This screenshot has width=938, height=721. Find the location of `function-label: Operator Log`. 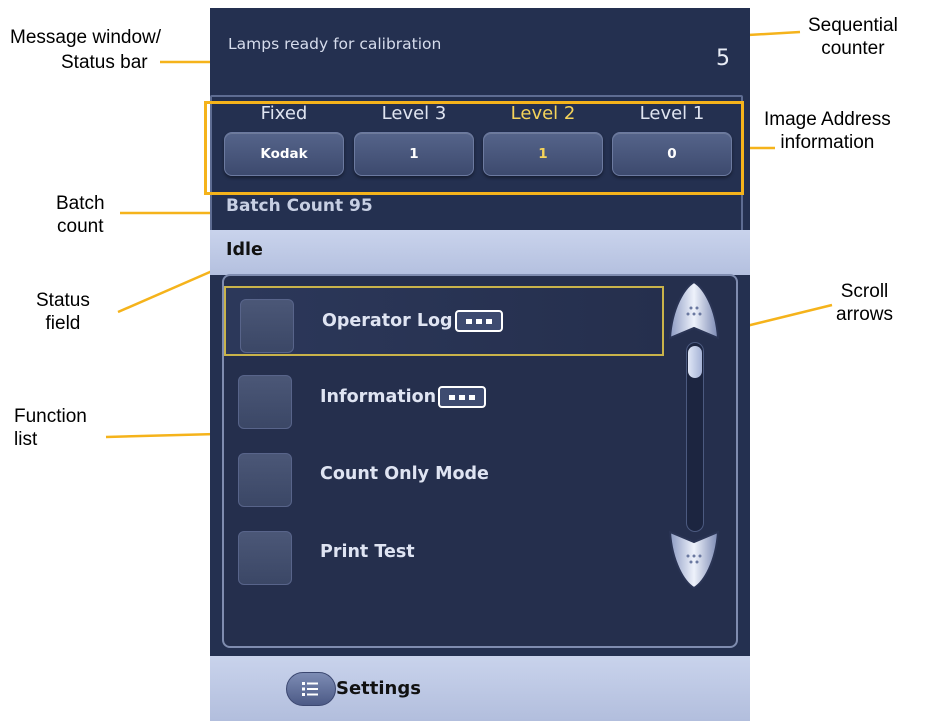

function-label: Operator Log is located at coordinates (387, 321).